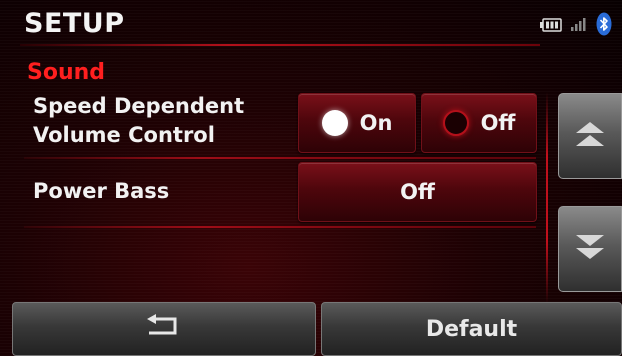  What do you see at coordinates (455, 123) in the screenshot?
I see `radio-unselected-icon` at bounding box center [455, 123].